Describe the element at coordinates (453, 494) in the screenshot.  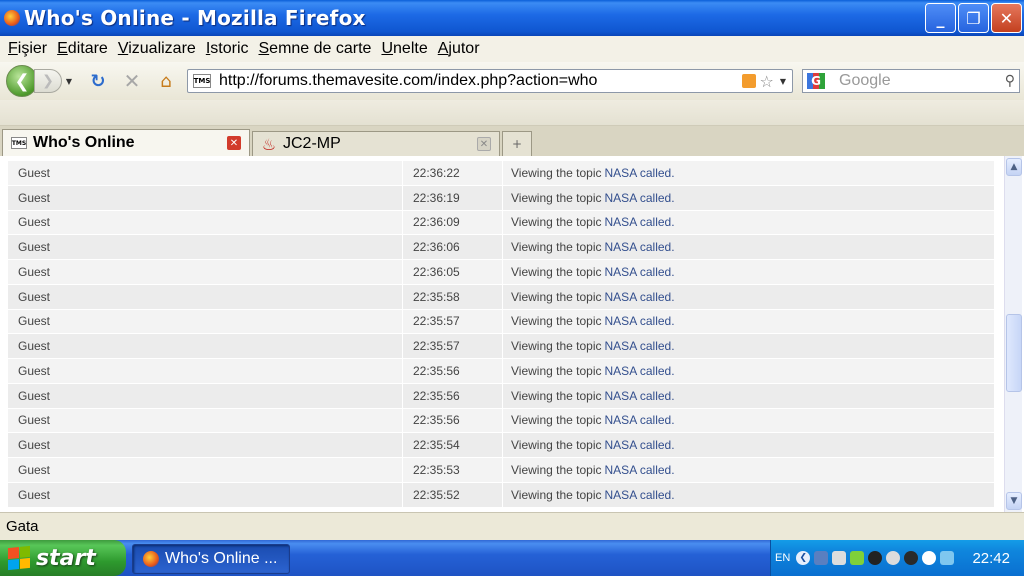
I see `time-cell: 22:35:52` at that location.